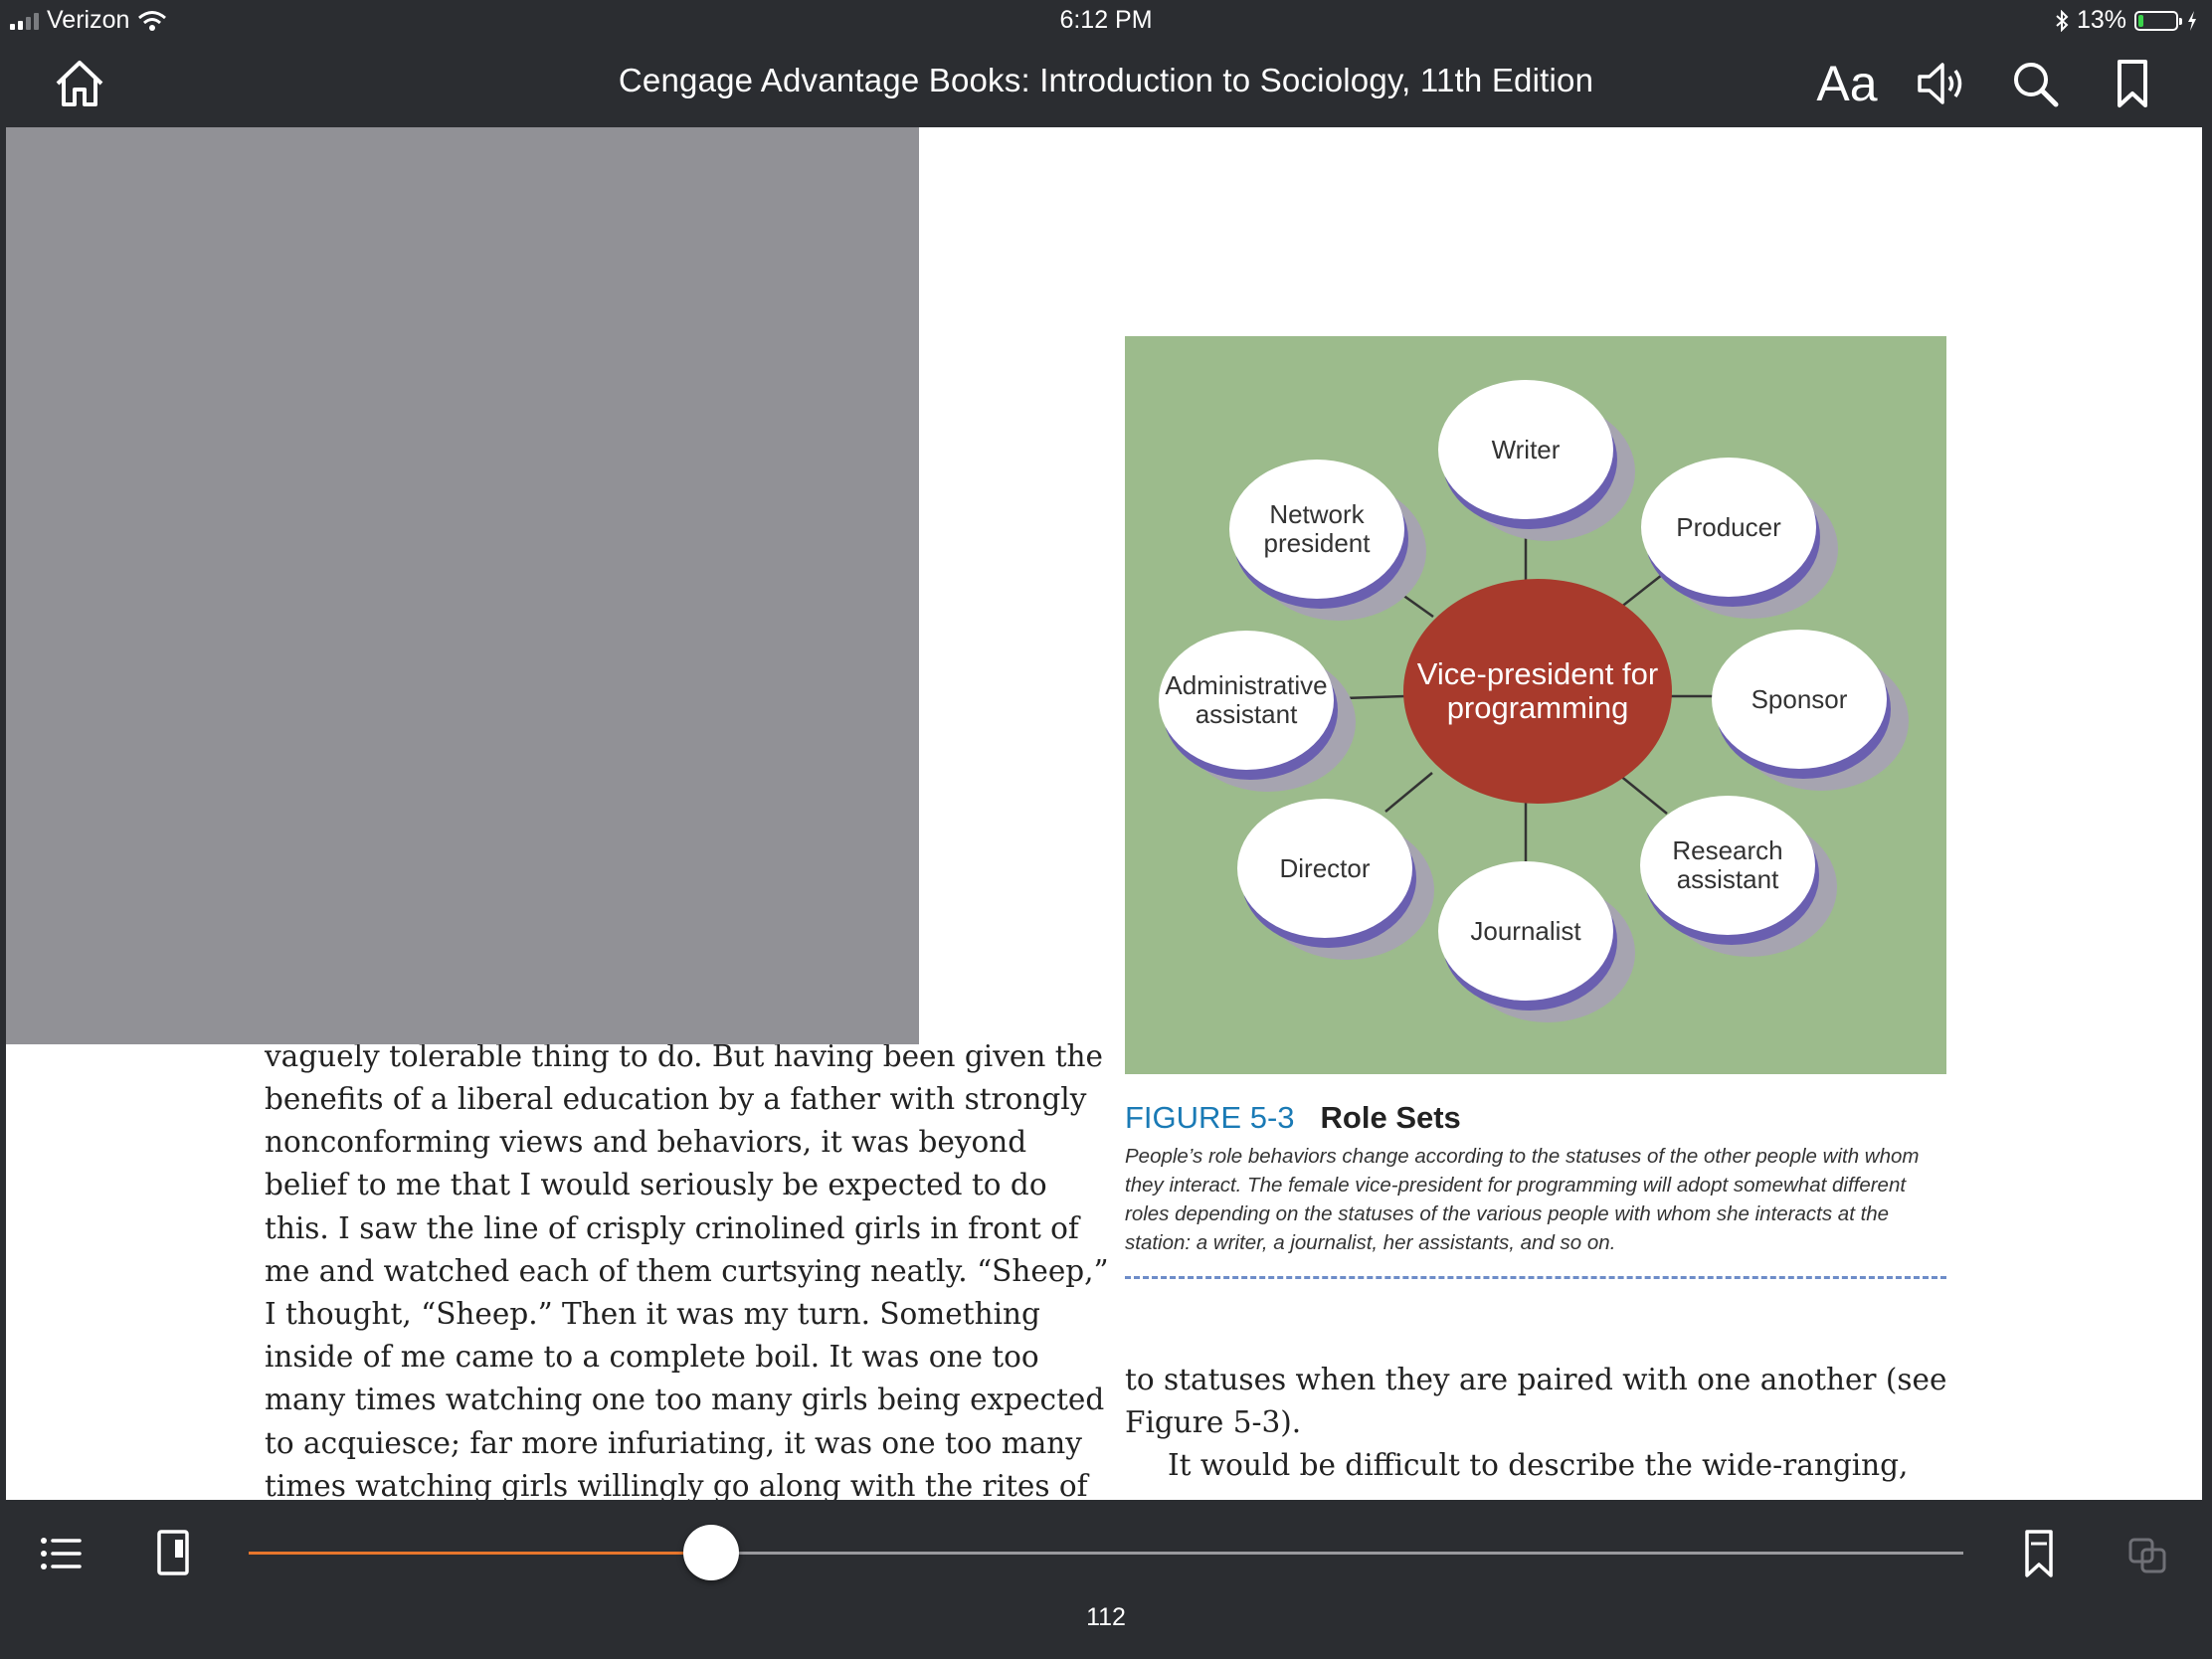  I want to click on divider, so click(1535, 1277).